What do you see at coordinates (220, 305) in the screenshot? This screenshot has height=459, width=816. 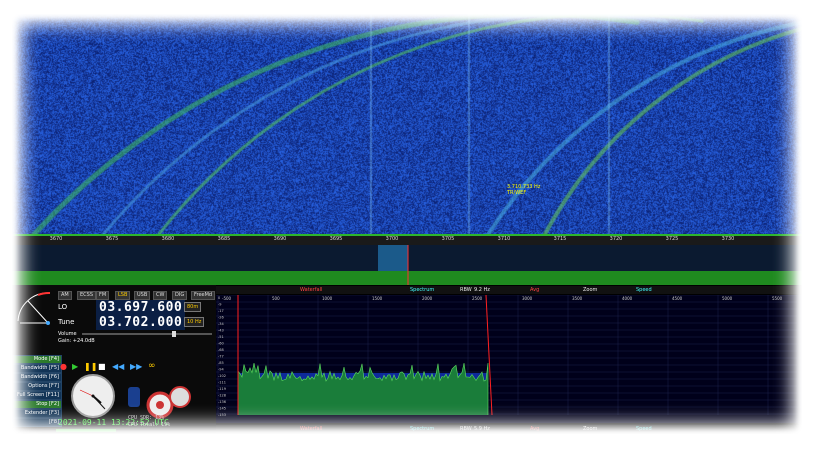 I see `spectrum-db-tick: -9` at bounding box center [220, 305].